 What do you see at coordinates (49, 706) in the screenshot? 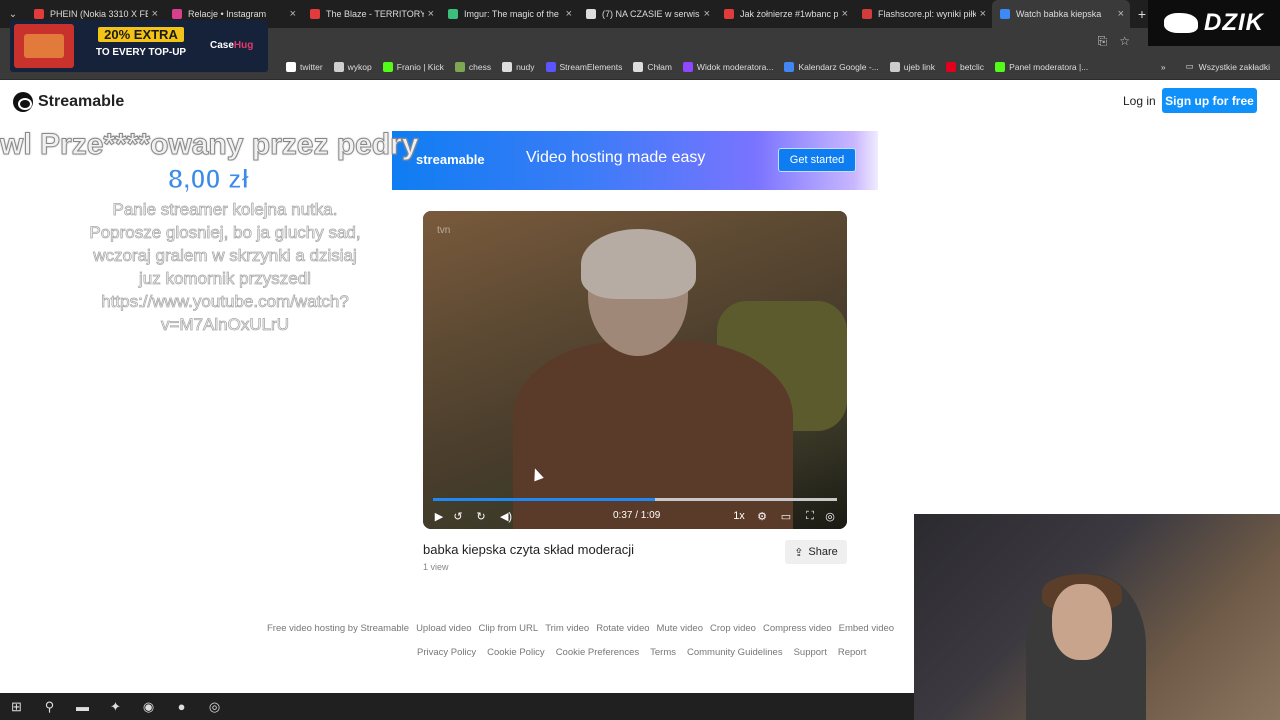
I see `search-icon: ⚲` at bounding box center [49, 706].